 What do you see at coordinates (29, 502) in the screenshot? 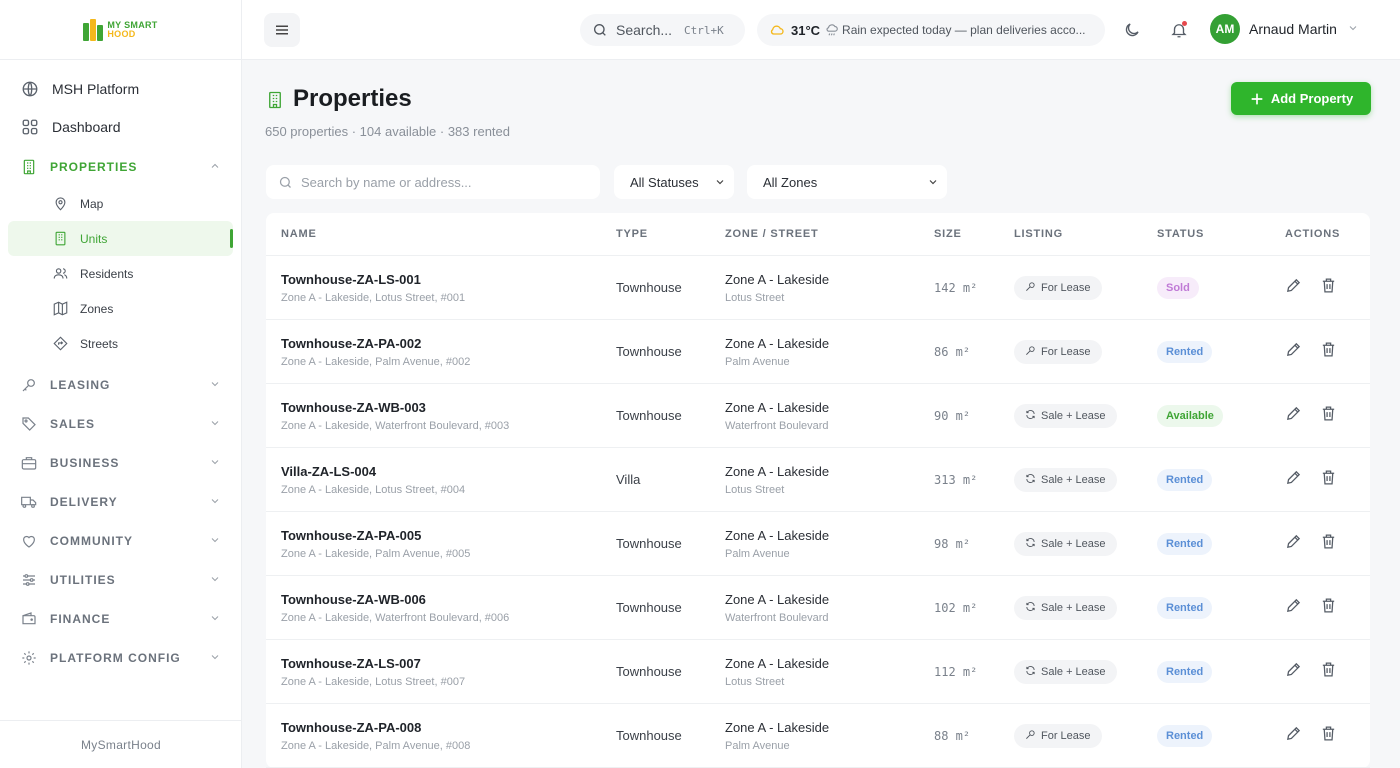
I see `truck-icon` at bounding box center [29, 502].